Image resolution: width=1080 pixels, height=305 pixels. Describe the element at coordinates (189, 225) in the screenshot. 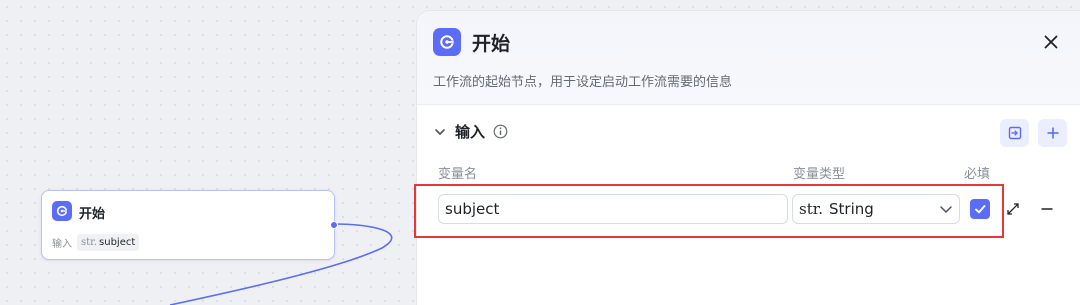

I see `start-node-card: 开始 输入 str. subject` at that location.